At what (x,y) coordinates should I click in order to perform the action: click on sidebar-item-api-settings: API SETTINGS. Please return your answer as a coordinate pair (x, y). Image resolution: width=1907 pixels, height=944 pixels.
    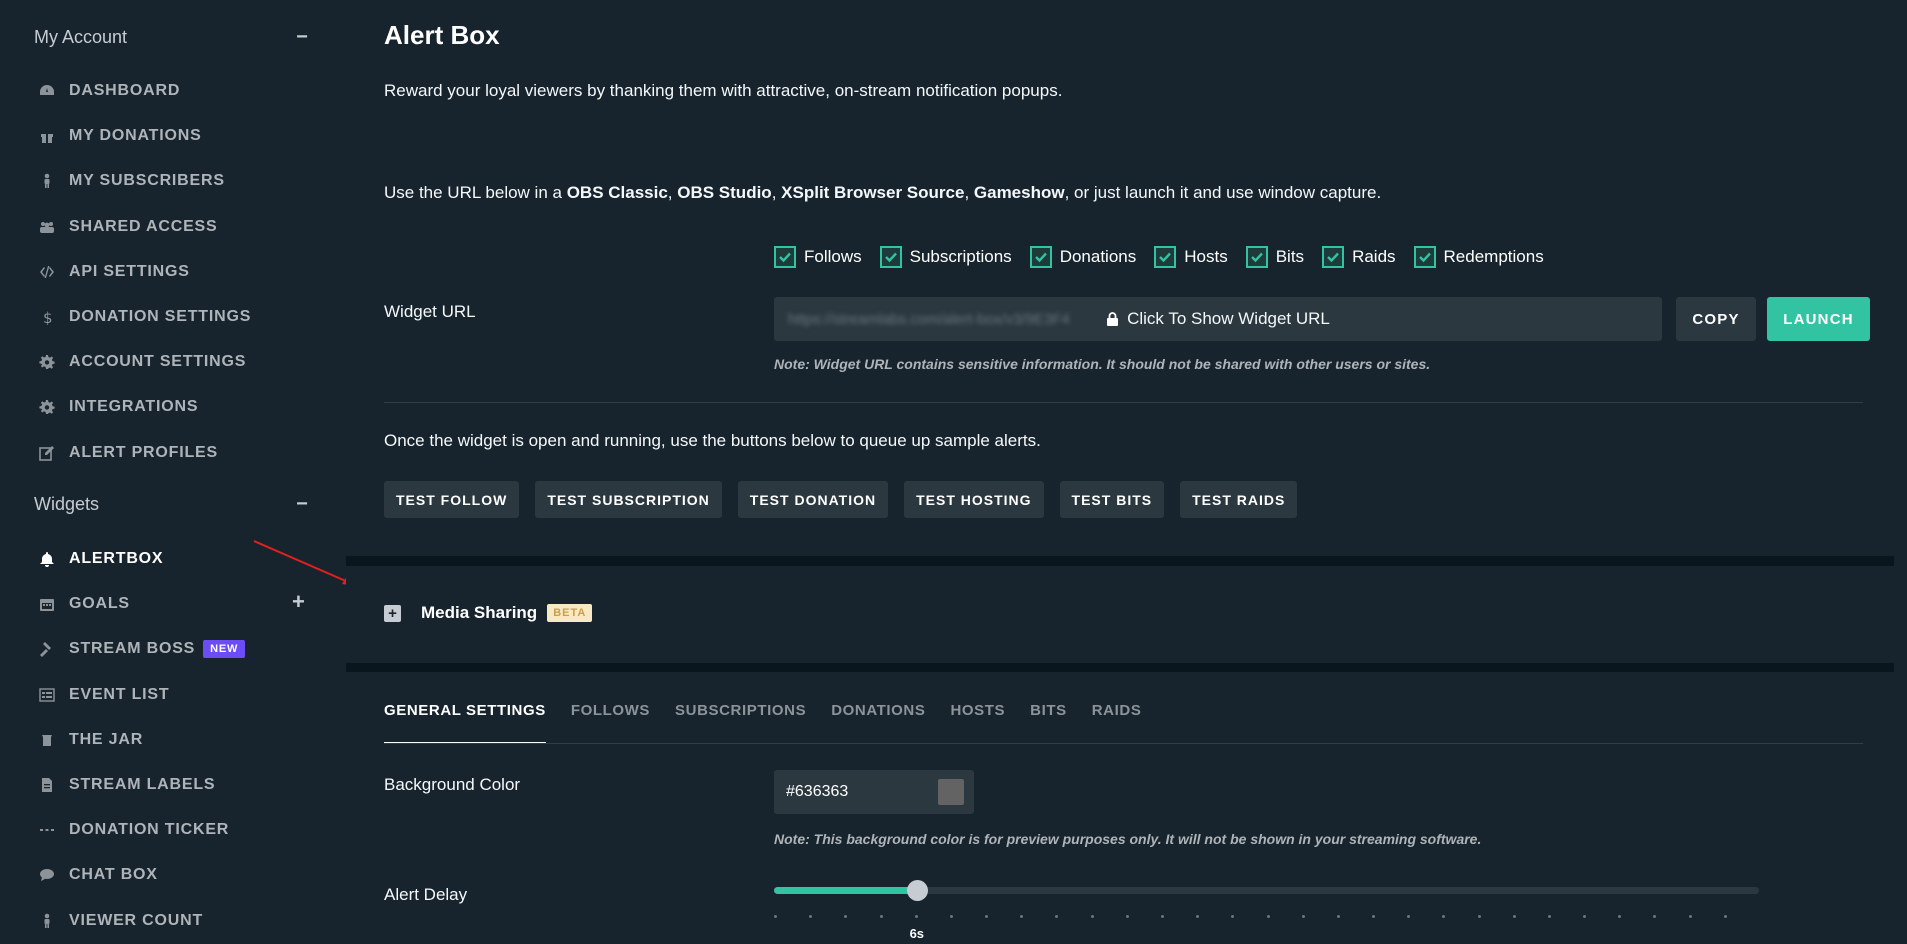
    Looking at the image, I should click on (114, 272).